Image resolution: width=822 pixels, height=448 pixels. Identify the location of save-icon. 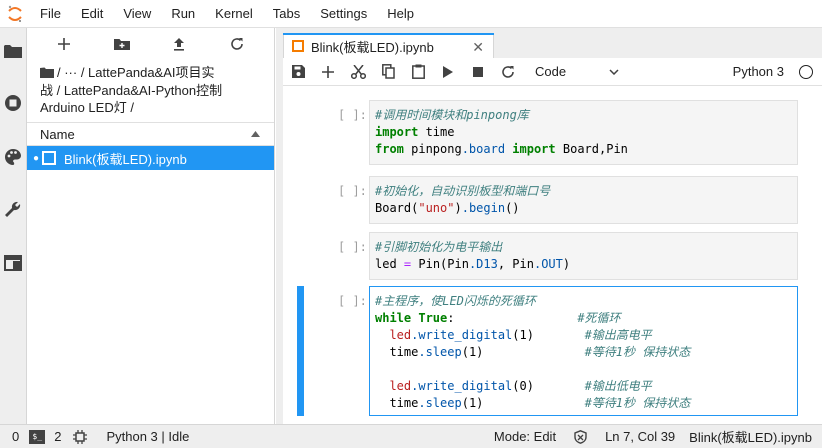
(298, 71).